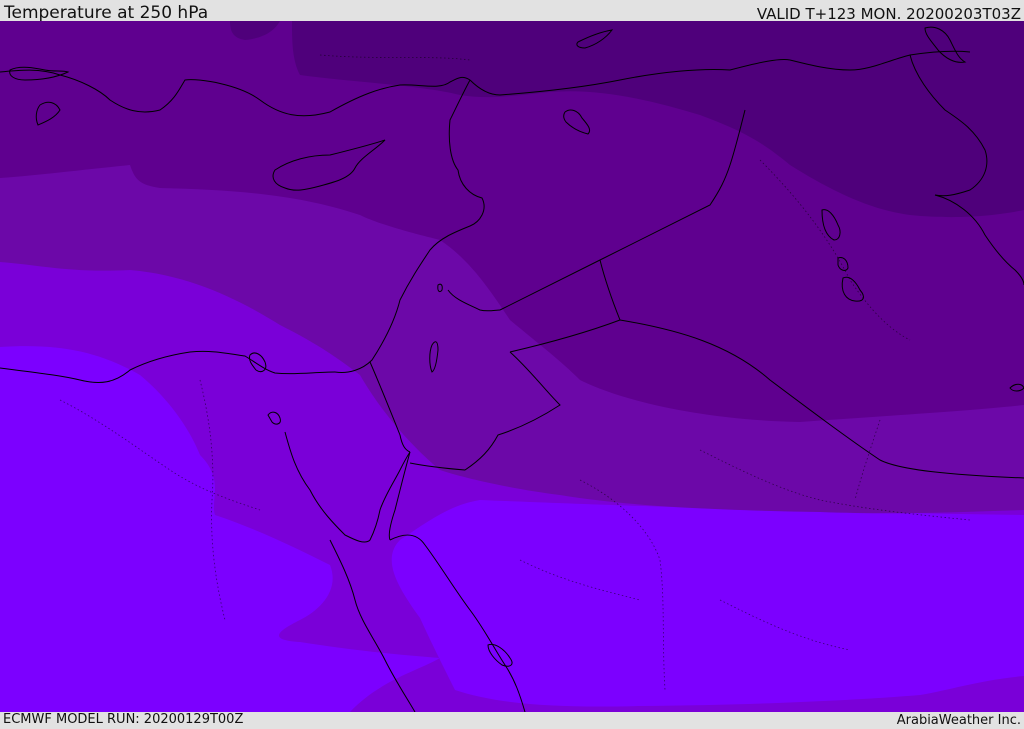 The width and height of the screenshot is (1024, 729). What do you see at coordinates (123, 719) in the screenshot?
I see `model-run-label: ECMWF MODEL RUN: 20200129T00Z` at bounding box center [123, 719].